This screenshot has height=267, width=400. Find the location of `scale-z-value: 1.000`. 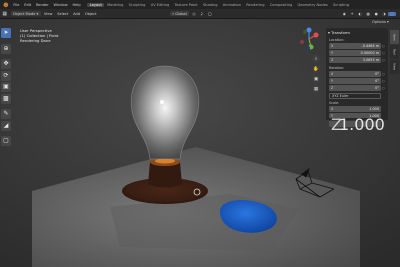

scale-z-value: 1.000 is located at coordinates (362, 124).